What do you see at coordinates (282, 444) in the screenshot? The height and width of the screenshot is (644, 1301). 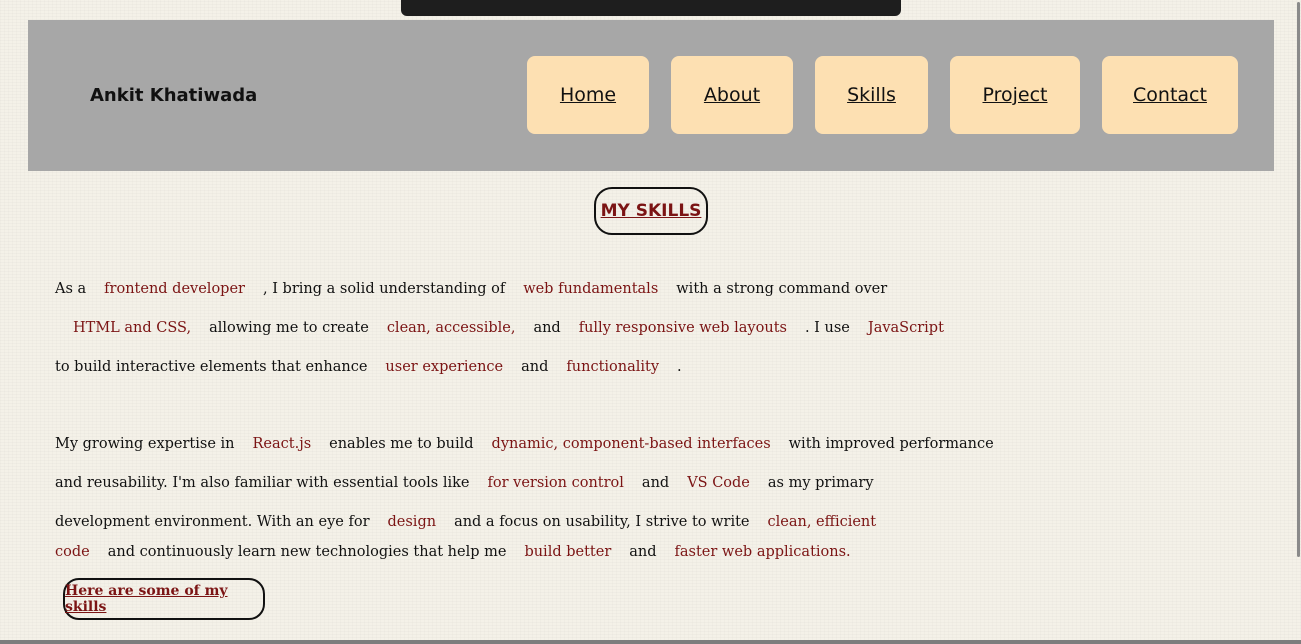 I see `highlight: React.js` at bounding box center [282, 444].